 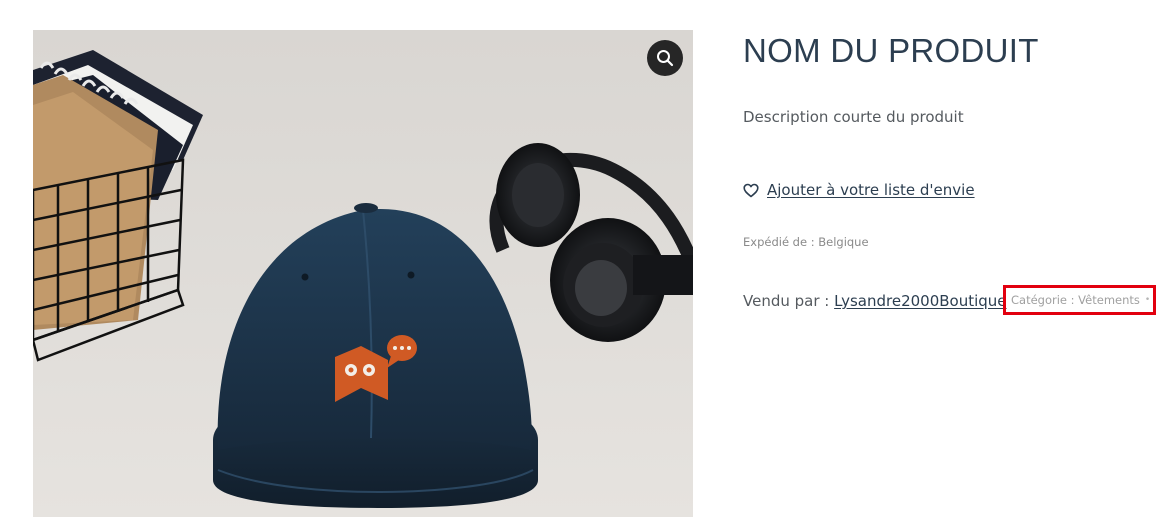 I want to click on category-highlight: Catégorie : Vêtements •, so click(x=1079, y=300).